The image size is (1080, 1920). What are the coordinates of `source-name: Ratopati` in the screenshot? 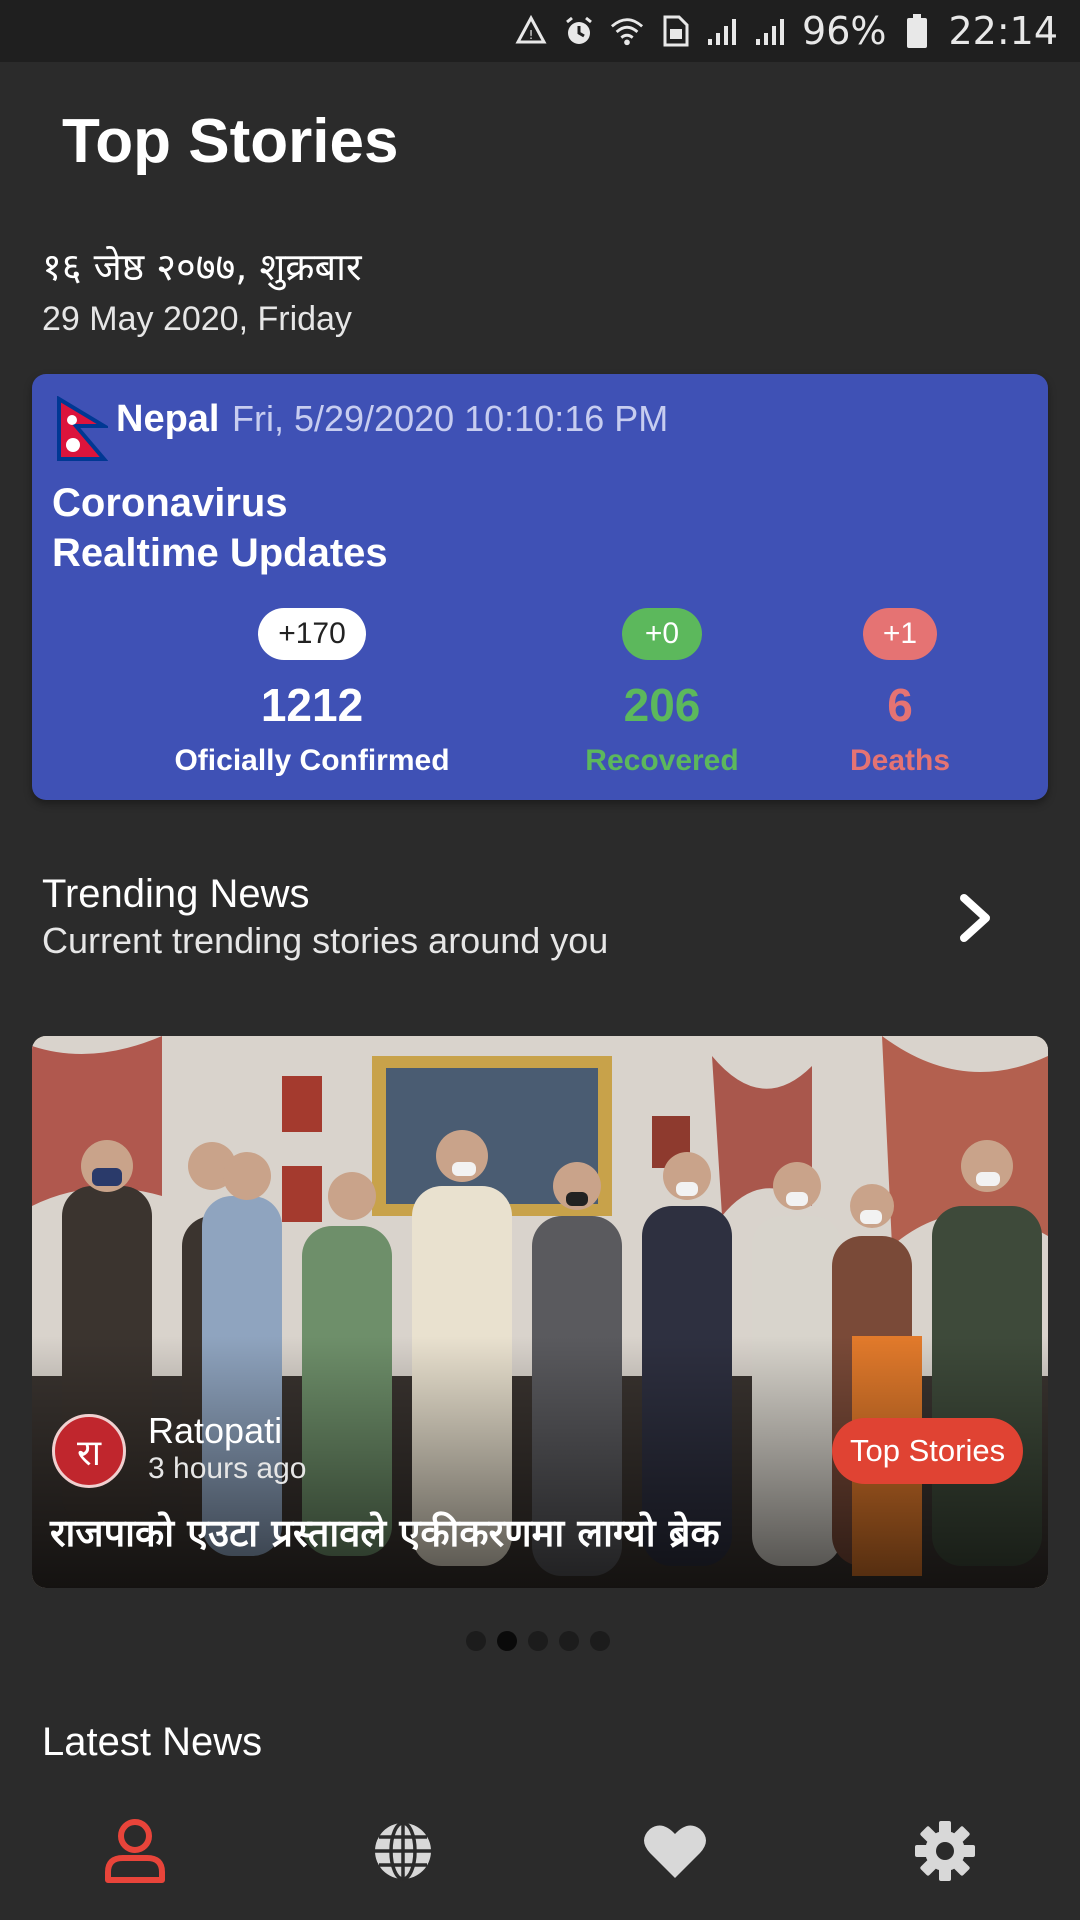 It's located at (215, 1430).